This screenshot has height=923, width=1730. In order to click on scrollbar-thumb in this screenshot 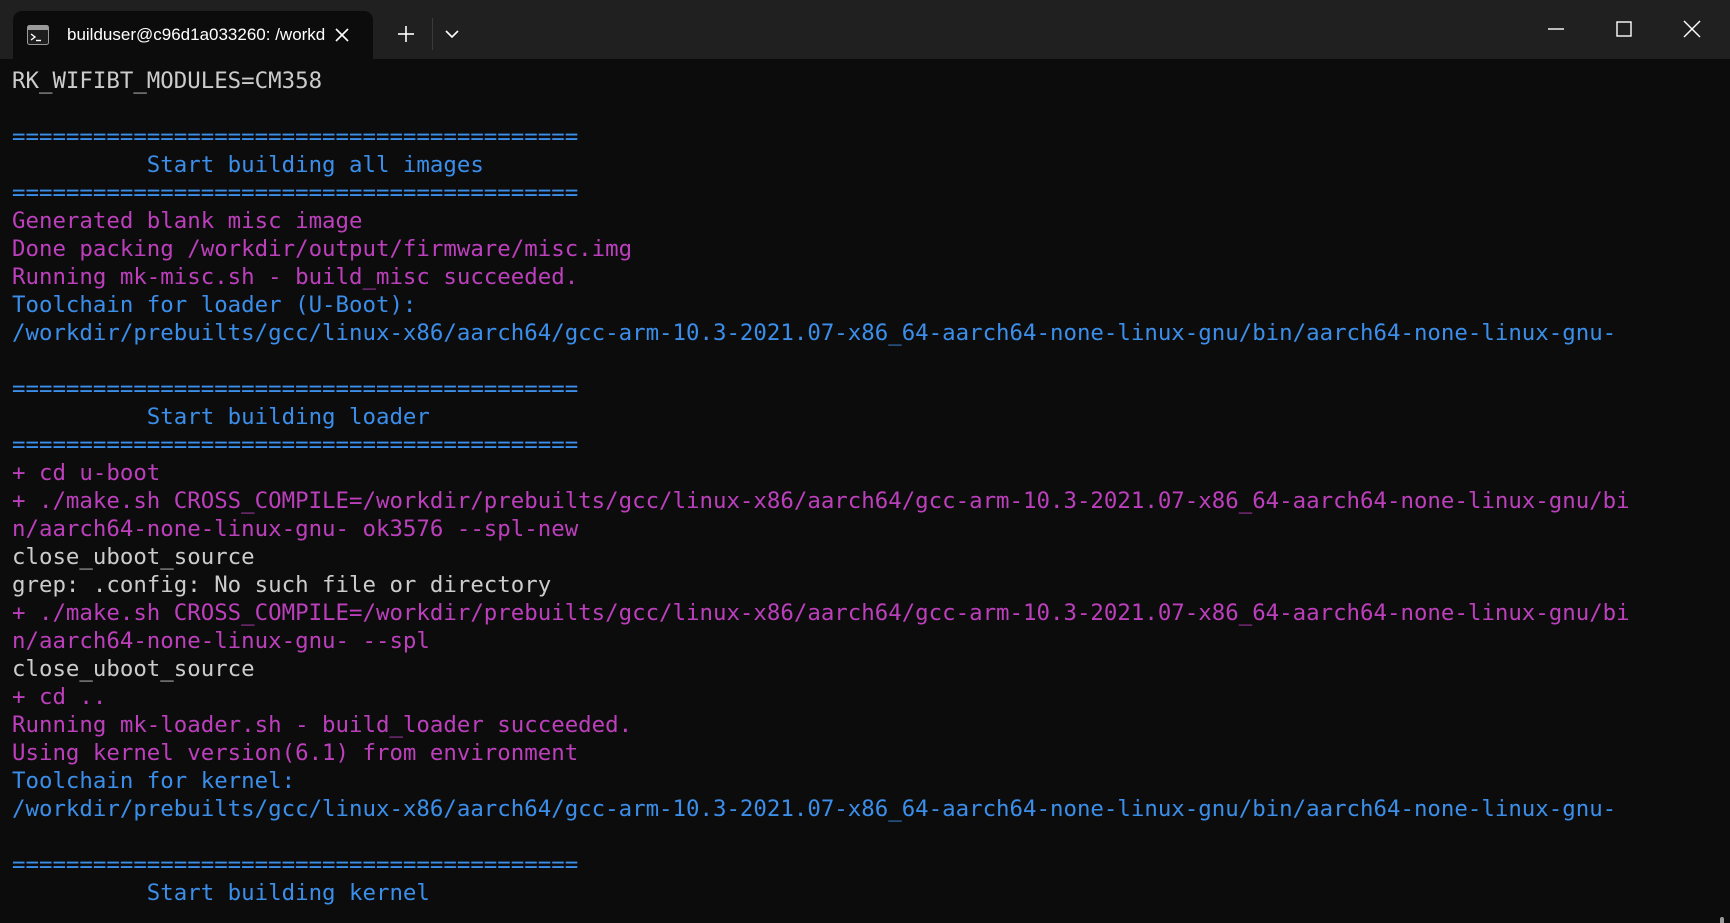, I will do `click(1722, 920)`.